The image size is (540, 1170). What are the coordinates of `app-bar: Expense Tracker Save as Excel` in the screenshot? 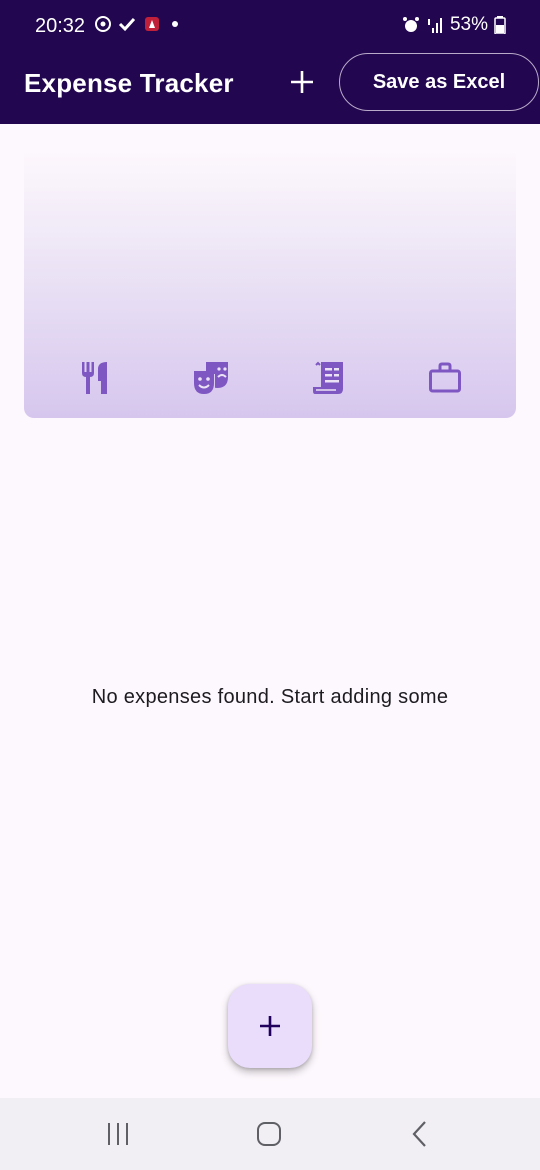 It's located at (270, 88).